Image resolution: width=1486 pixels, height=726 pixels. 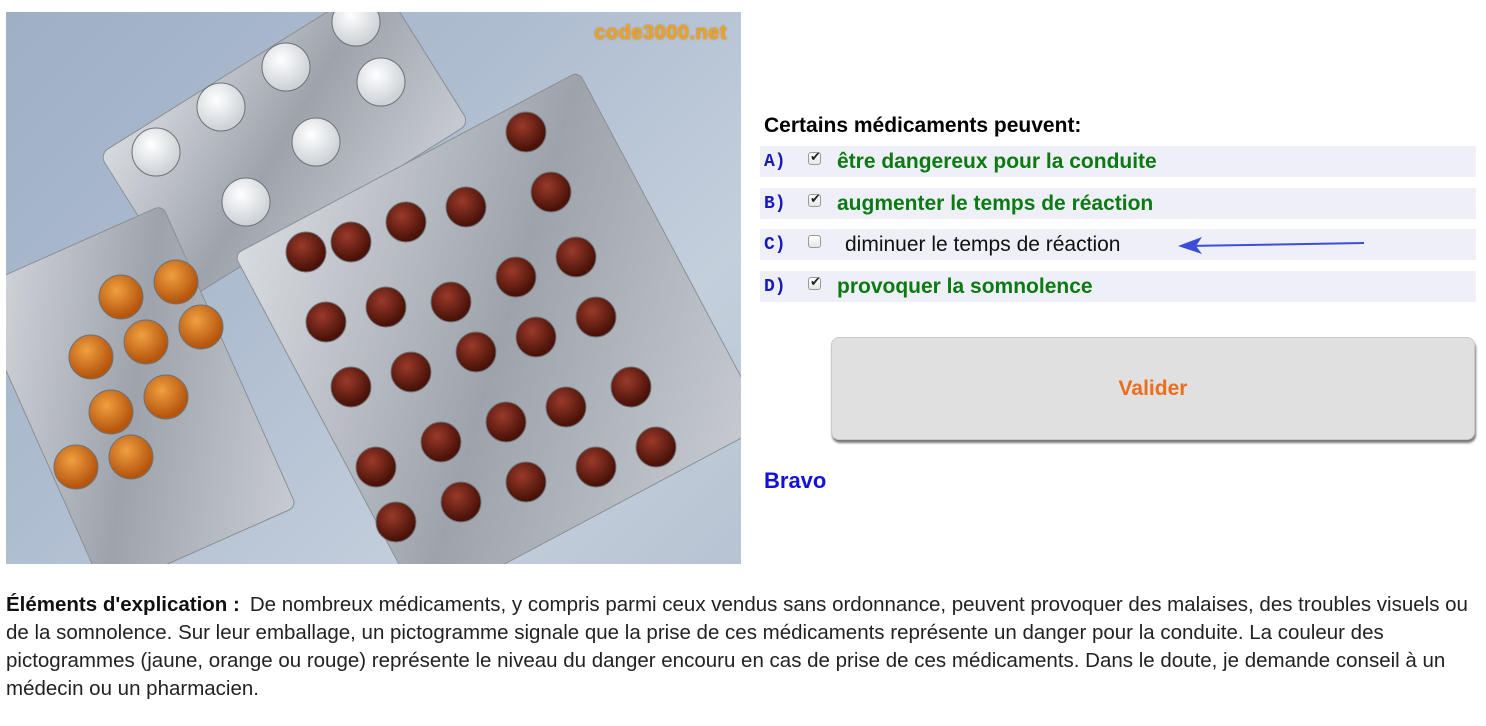 I want to click on option-d-checkbox: ✔, so click(x=814, y=282).